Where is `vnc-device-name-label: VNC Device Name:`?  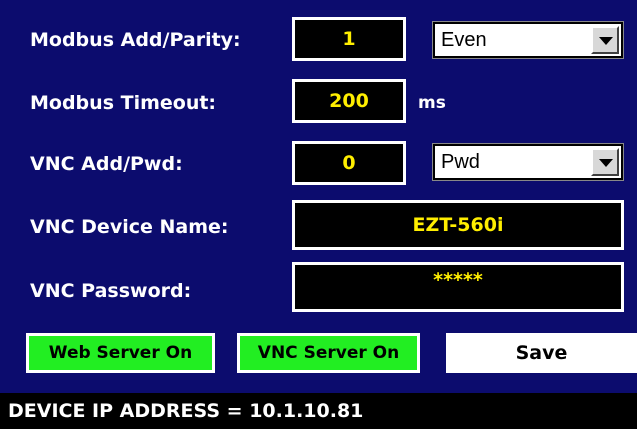 vnc-device-name-label: VNC Device Name: is located at coordinates (129, 227).